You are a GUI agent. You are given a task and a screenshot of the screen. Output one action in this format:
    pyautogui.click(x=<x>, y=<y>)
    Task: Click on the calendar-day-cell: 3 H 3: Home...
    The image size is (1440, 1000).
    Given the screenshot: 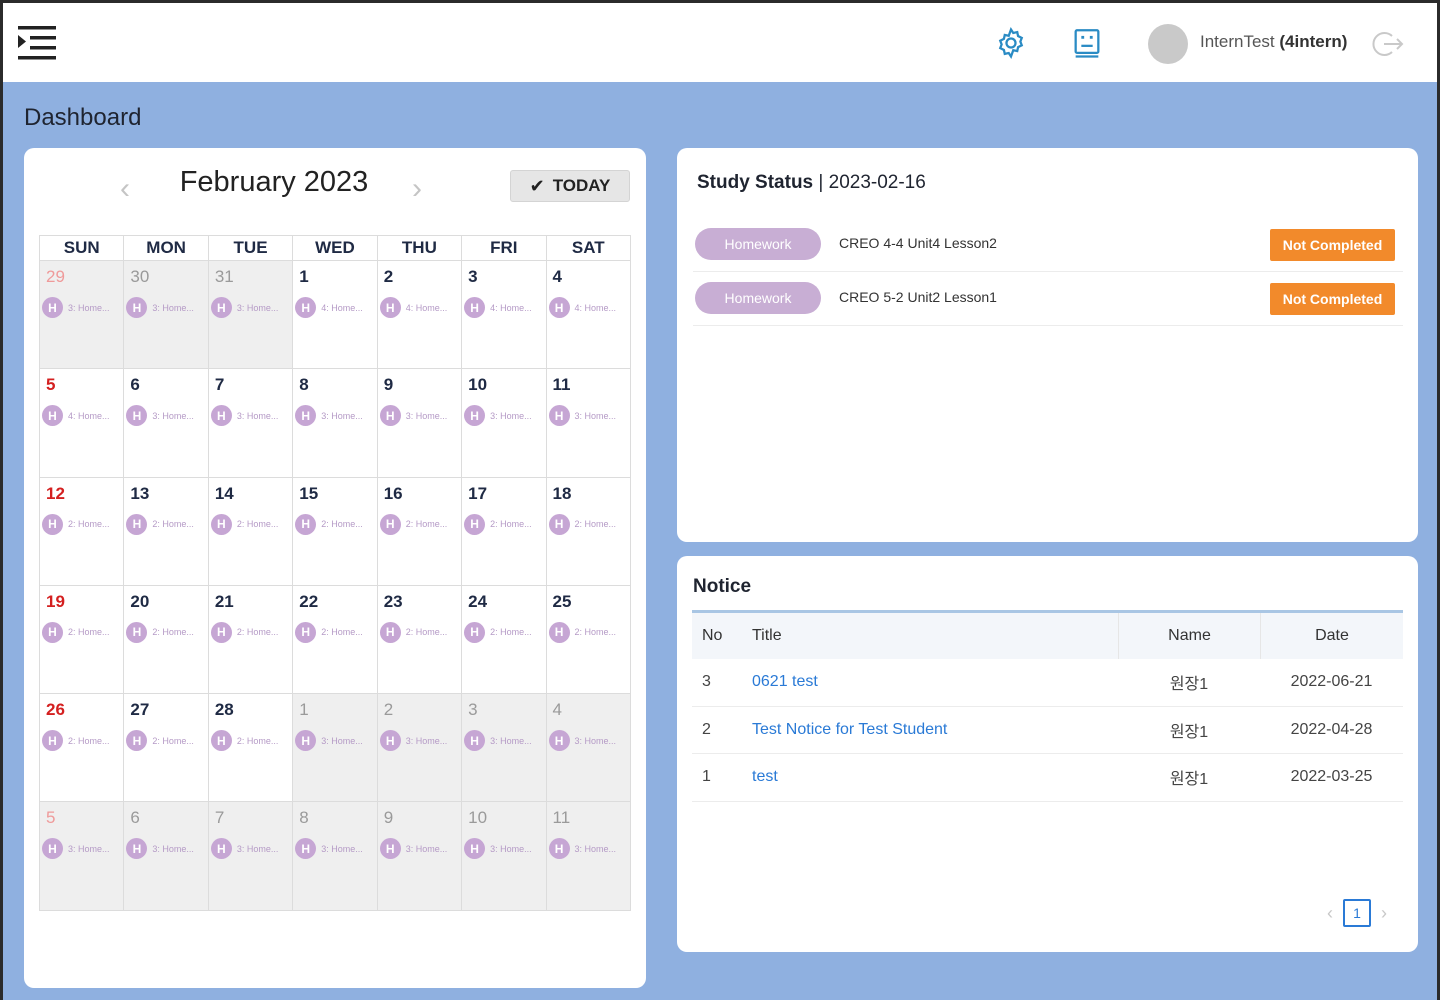 What is the action you would take?
    pyautogui.click(x=504, y=748)
    